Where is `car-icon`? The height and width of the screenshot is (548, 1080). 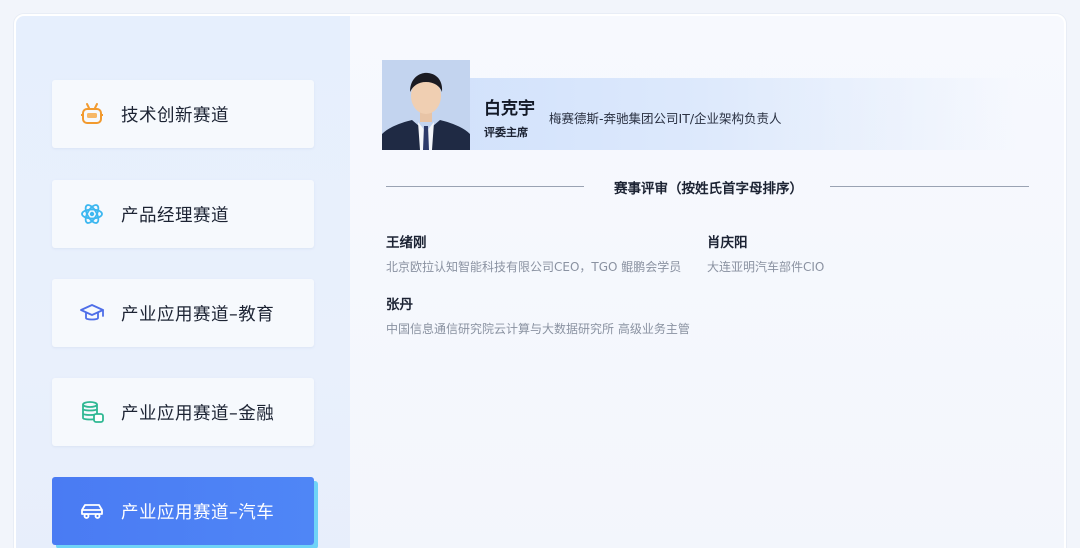
car-icon is located at coordinates (92, 511).